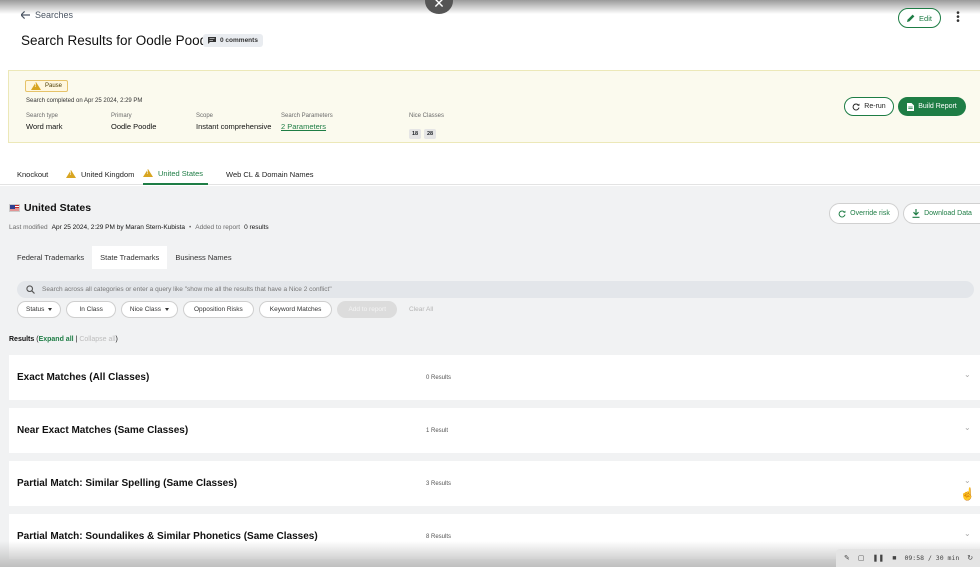 The image size is (980, 567). What do you see at coordinates (875, 106) in the screenshot?
I see `rerun-label: Re-run` at bounding box center [875, 106].